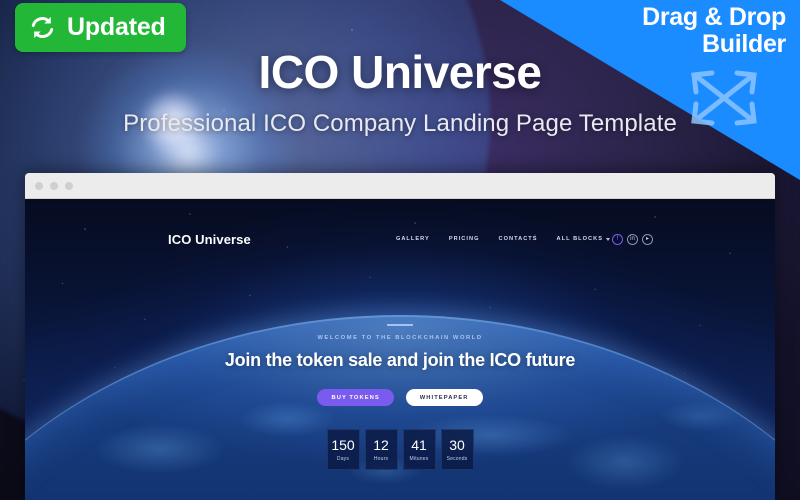  What do you see at coordinates (419, 444) in the screenshot?
I see `countdown-minutes-value: 41` at bounding box center [419, 444].